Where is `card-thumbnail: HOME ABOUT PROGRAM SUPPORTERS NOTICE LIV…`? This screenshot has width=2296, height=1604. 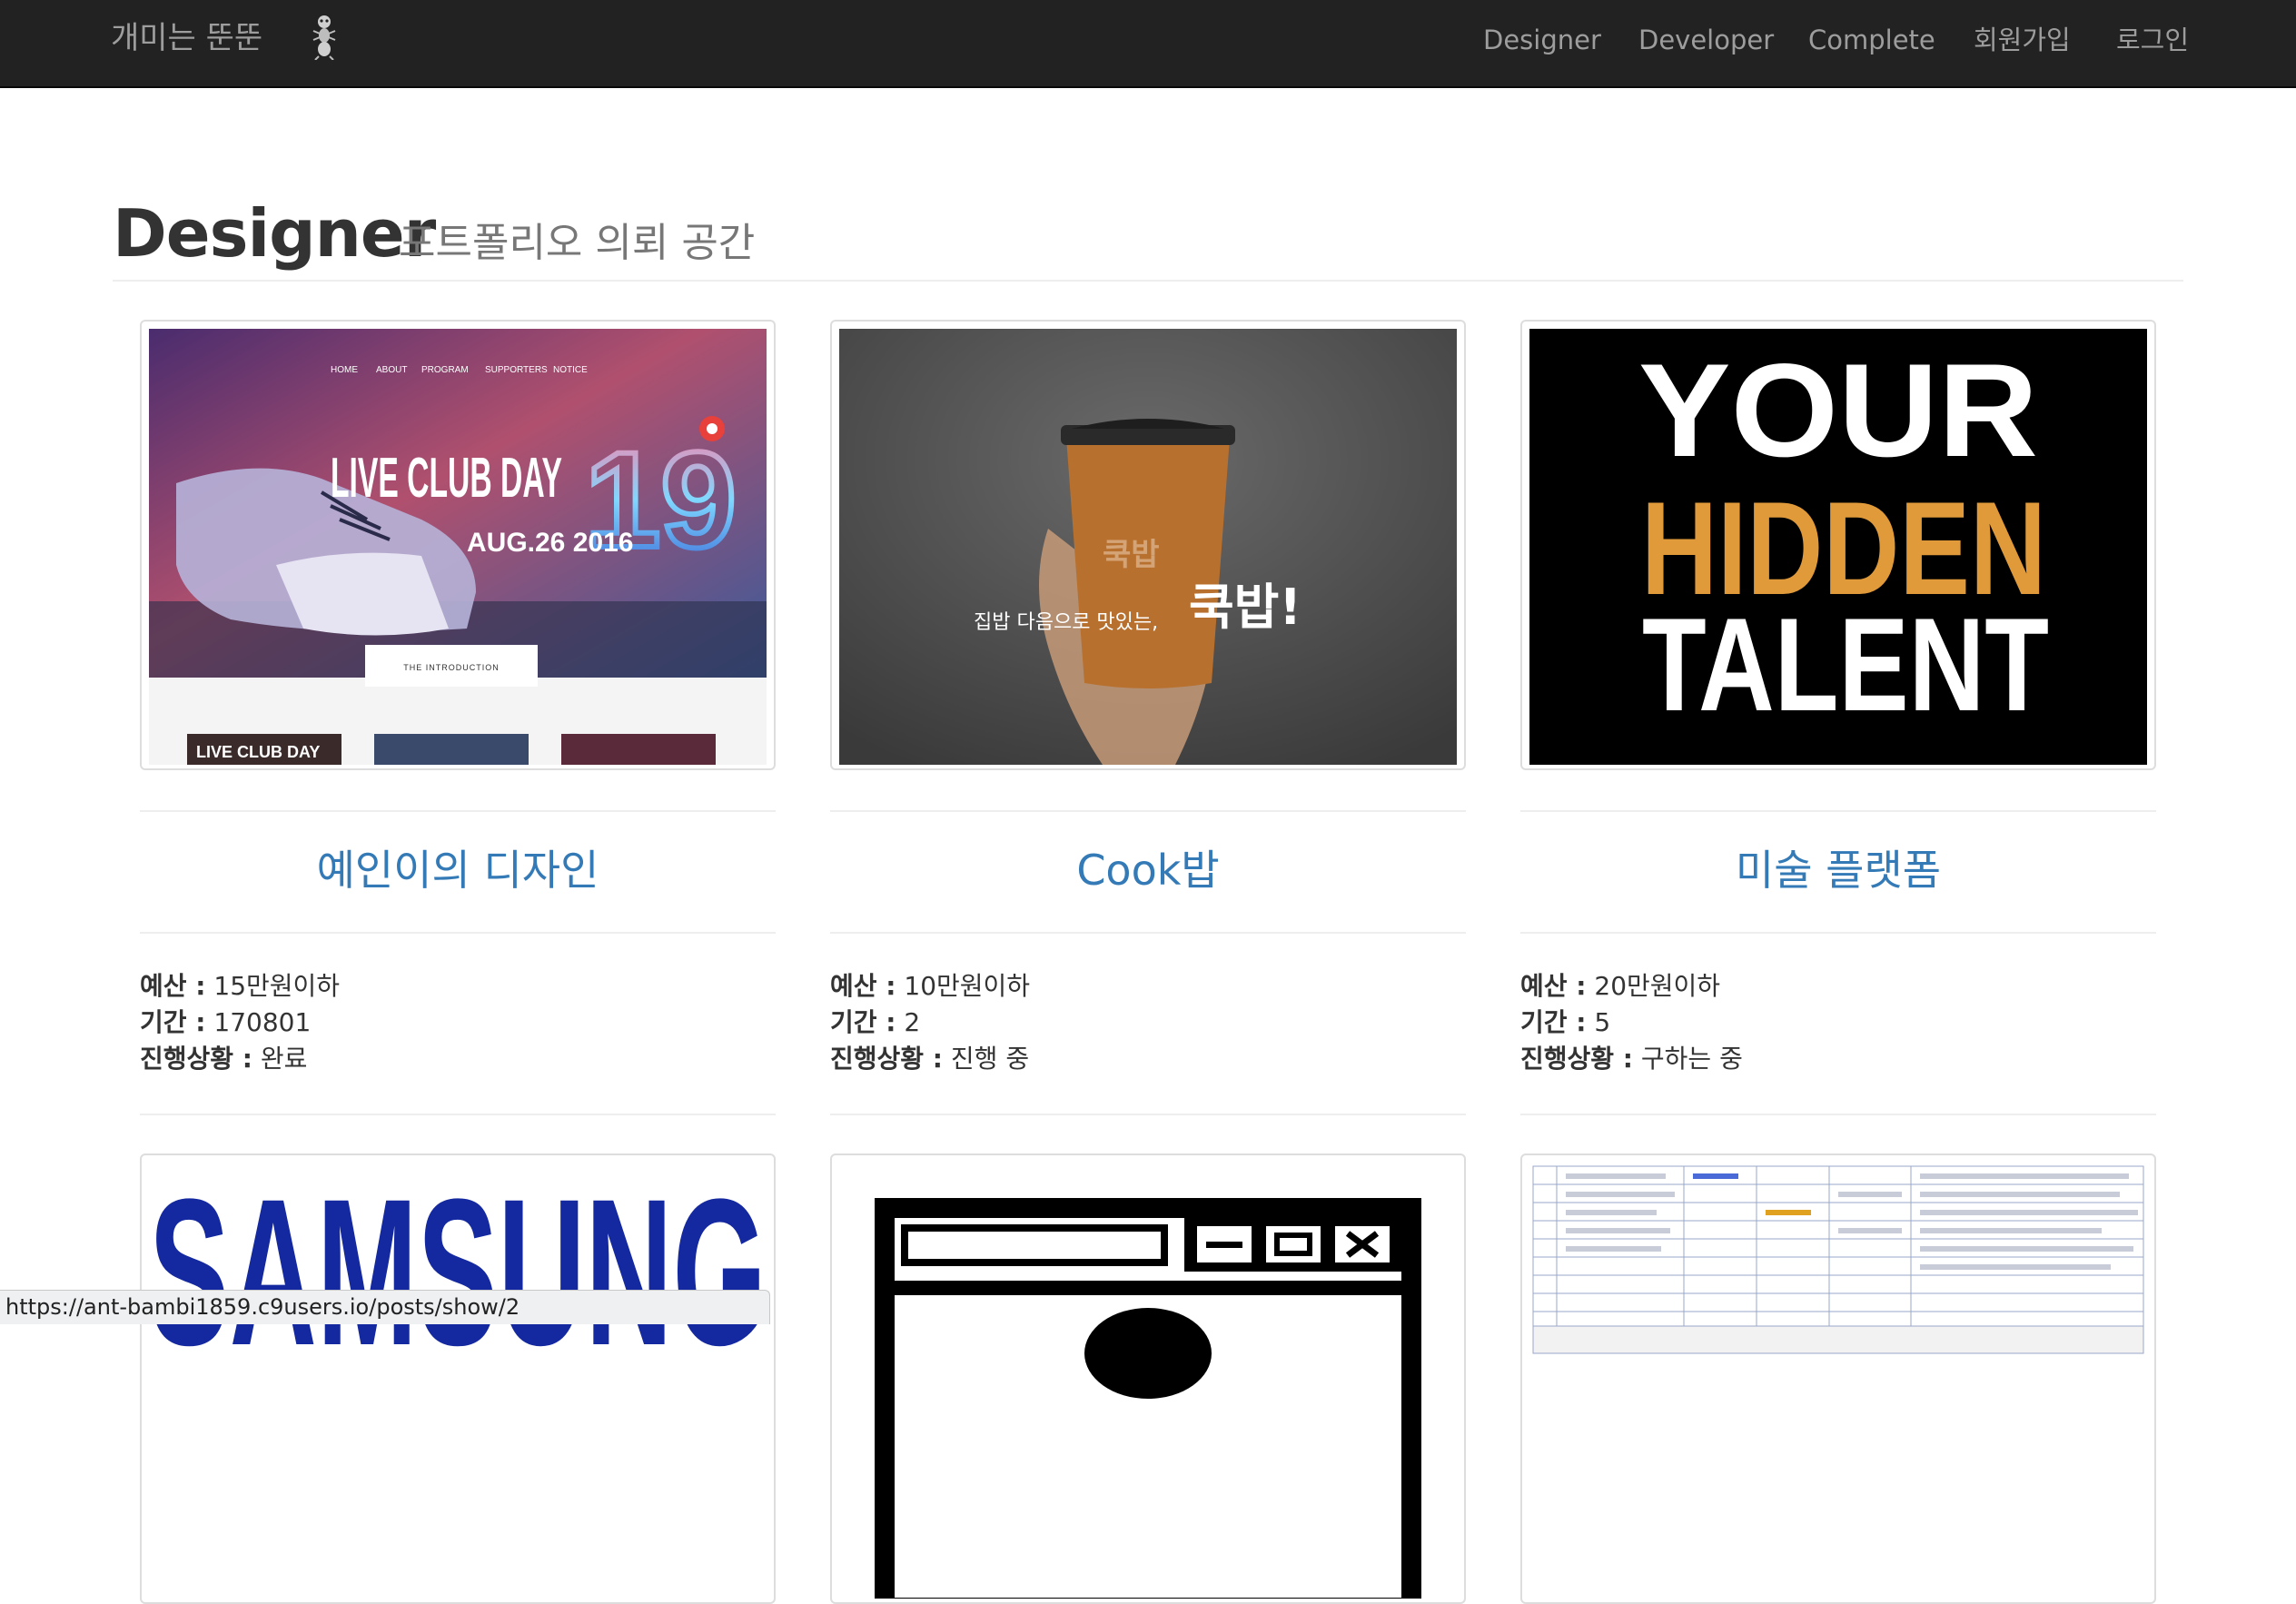 card-thumbnail: HOME ABOUT PROGRAM SUPPORTERS NOTICE LIV… is located at coordinates (458, 545).